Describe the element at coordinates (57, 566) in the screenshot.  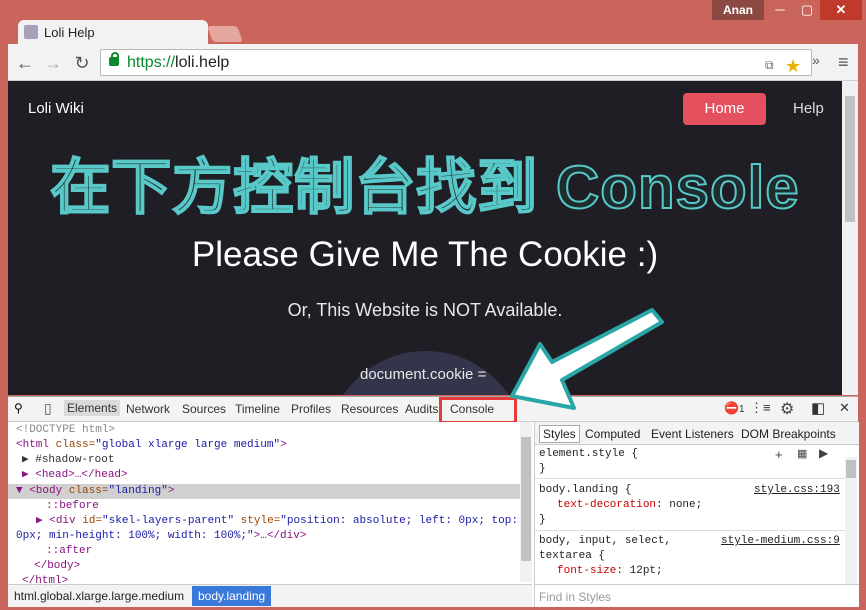
I see `dom-line-body-close: </body>` at that location.